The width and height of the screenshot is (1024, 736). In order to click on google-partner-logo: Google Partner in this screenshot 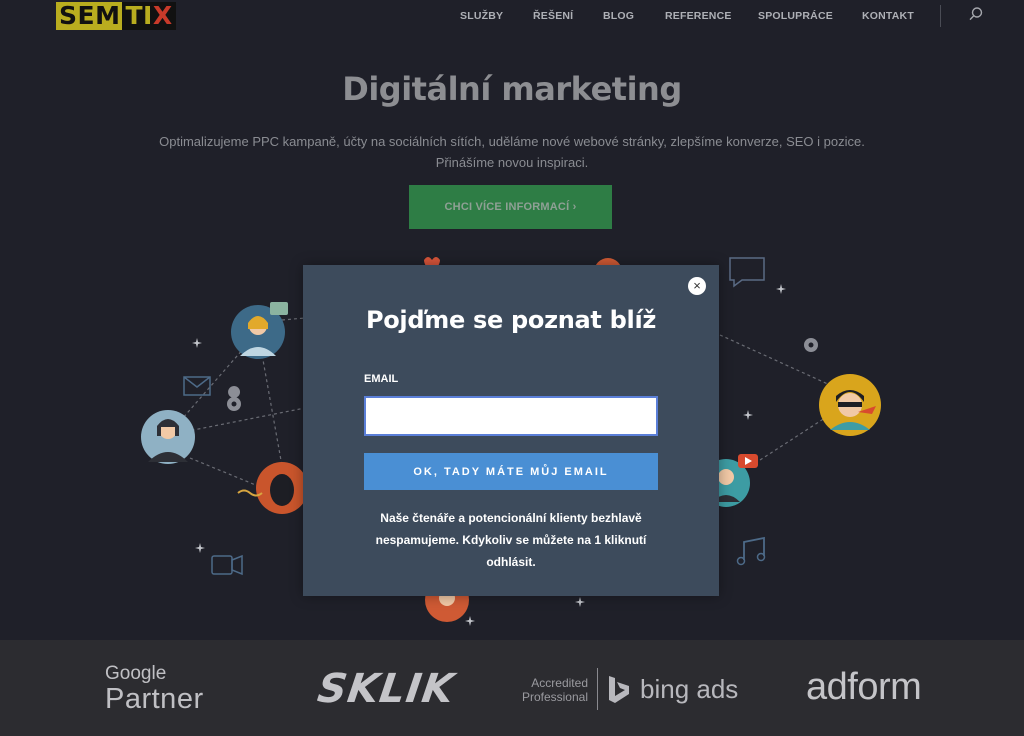, I will do `click(154, 689)`.